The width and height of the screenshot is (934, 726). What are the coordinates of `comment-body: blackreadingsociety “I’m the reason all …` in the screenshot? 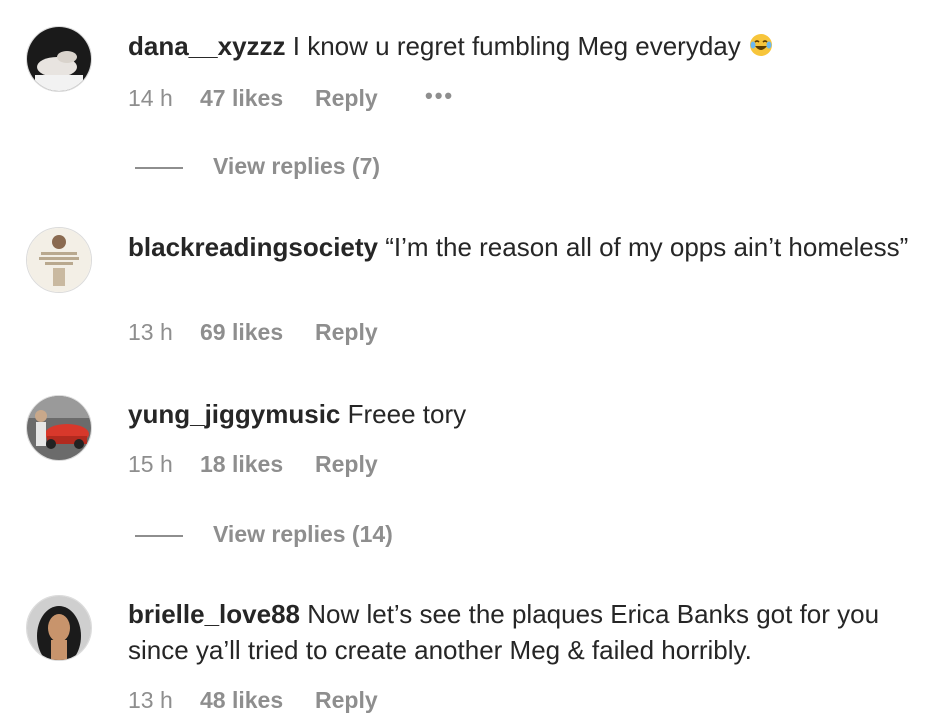 It's located at (523, 247).